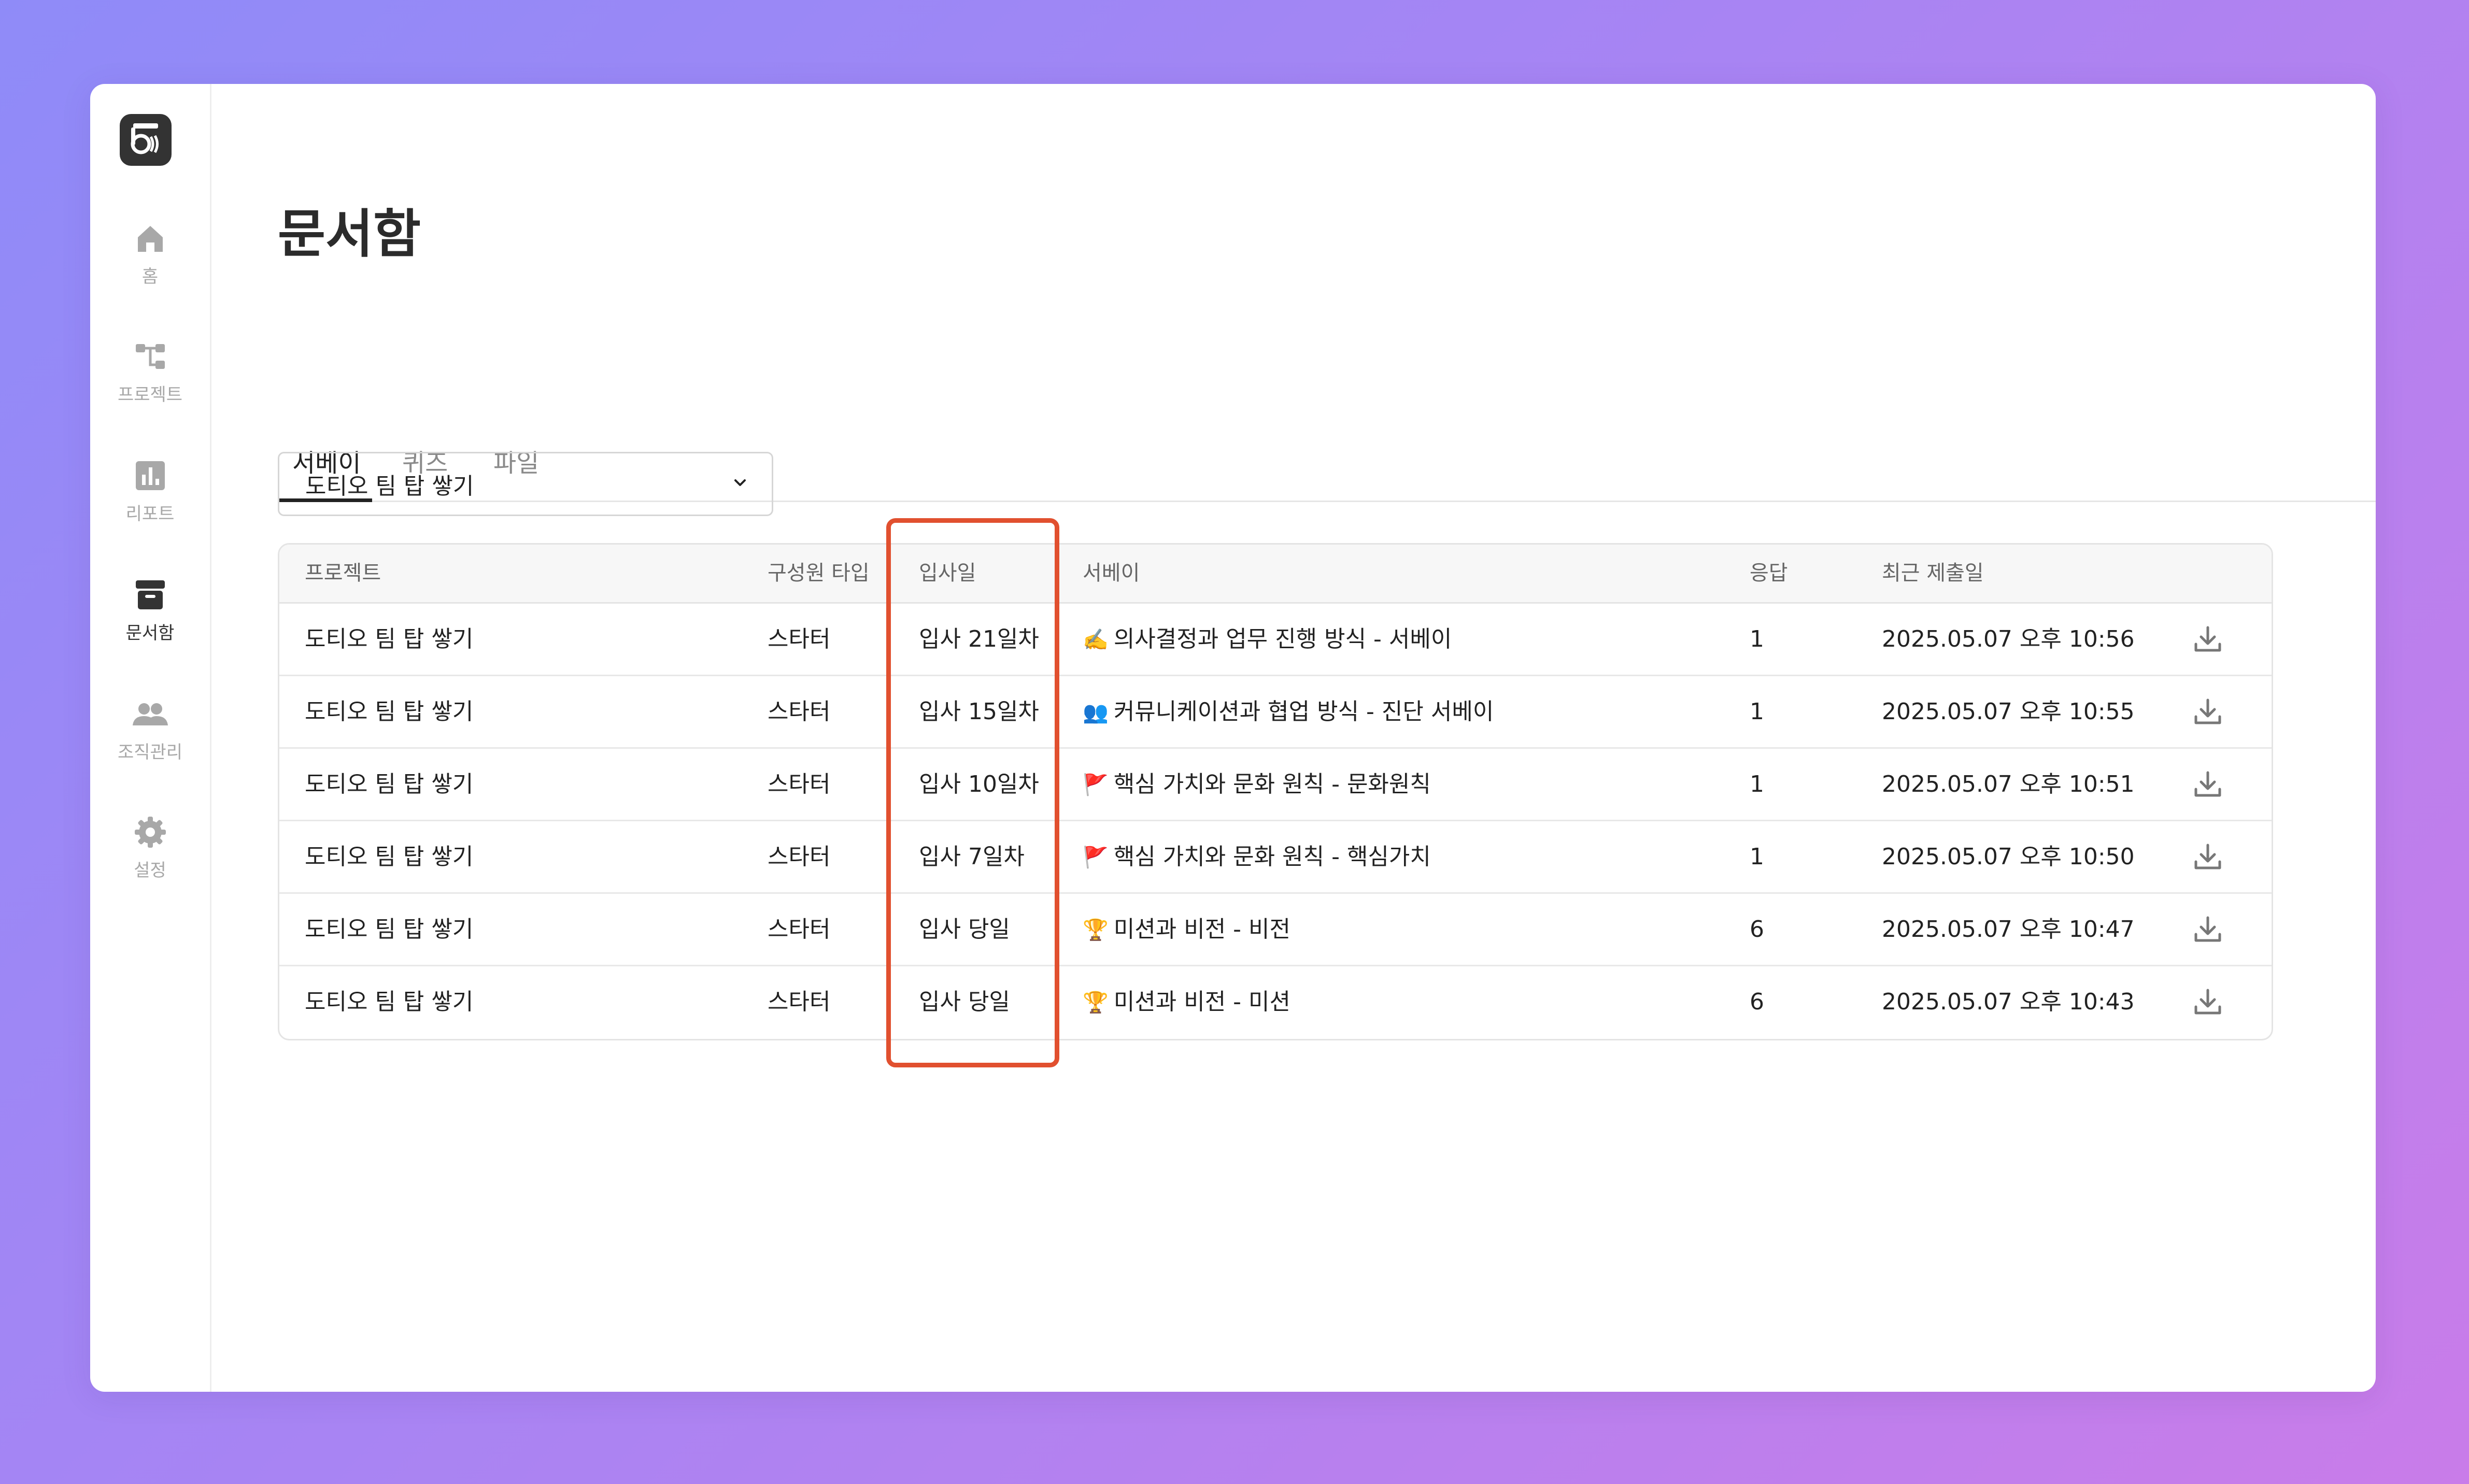 This screenshot has height=1484, width=2469. Describe the element at coordinates (343, 573) in the screenshot. I see `column-header-project: 프로젝트` at that location.